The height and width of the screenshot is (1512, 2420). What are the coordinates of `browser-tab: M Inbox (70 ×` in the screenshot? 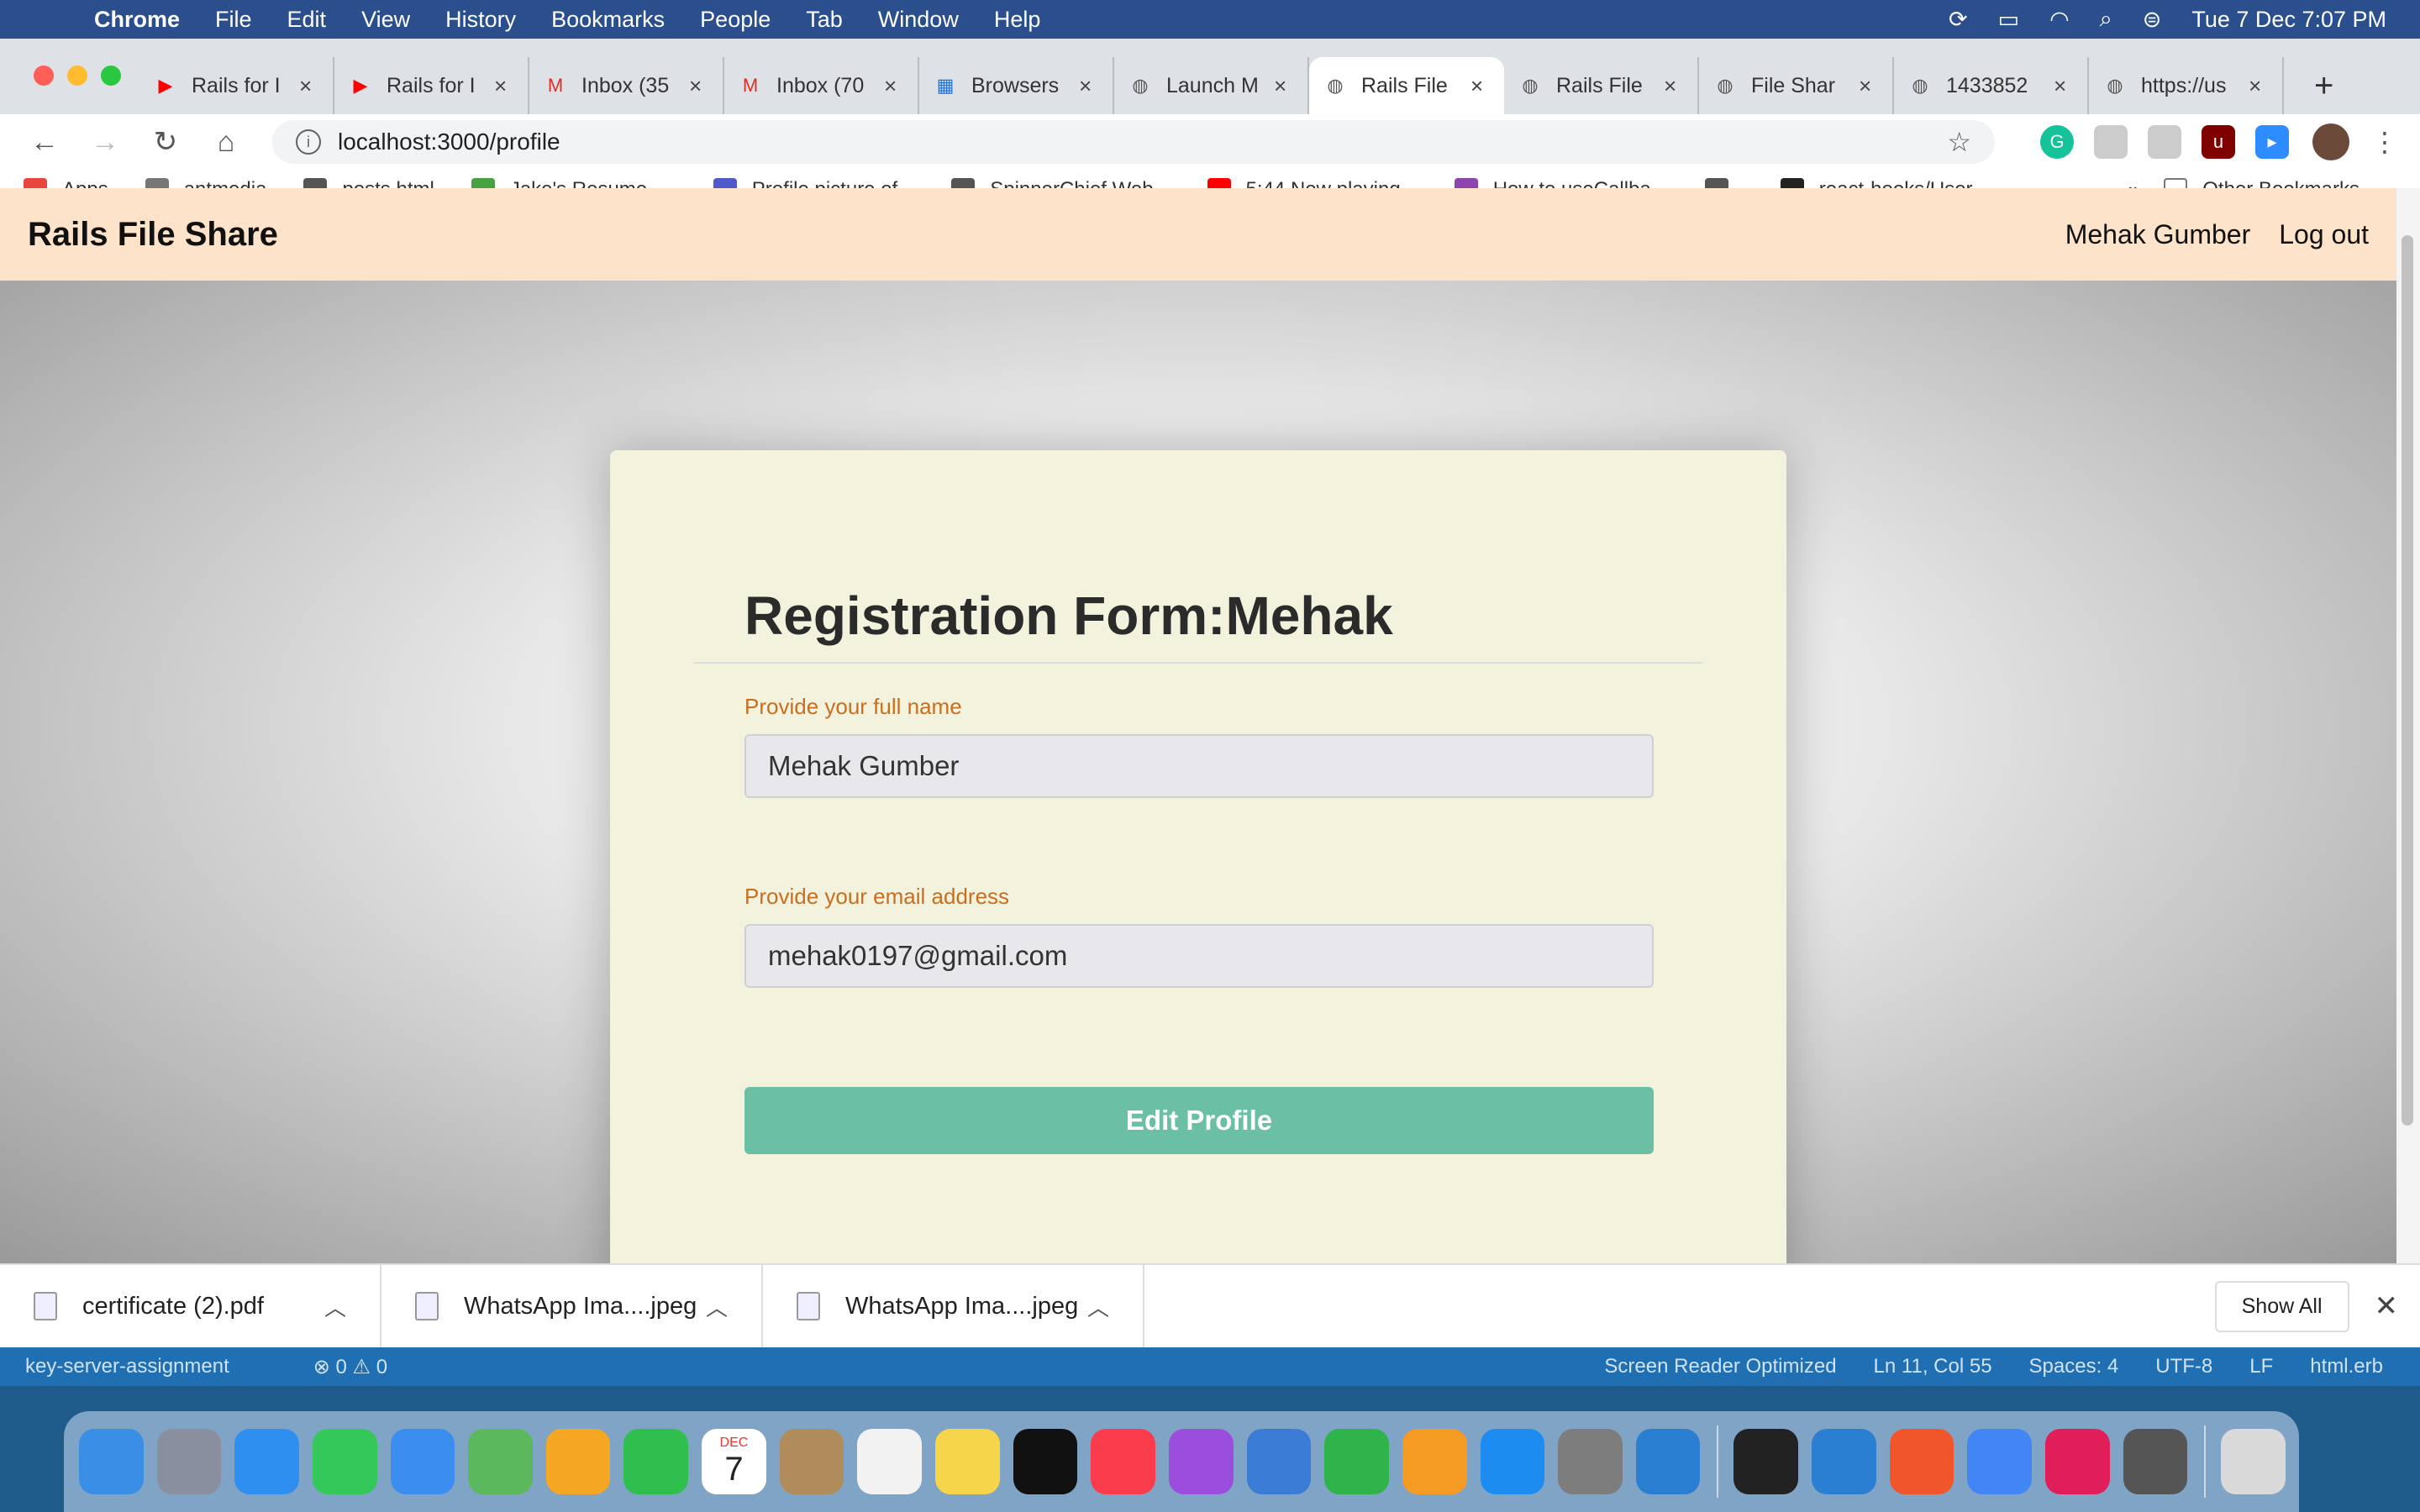 It's located at (822, 85).